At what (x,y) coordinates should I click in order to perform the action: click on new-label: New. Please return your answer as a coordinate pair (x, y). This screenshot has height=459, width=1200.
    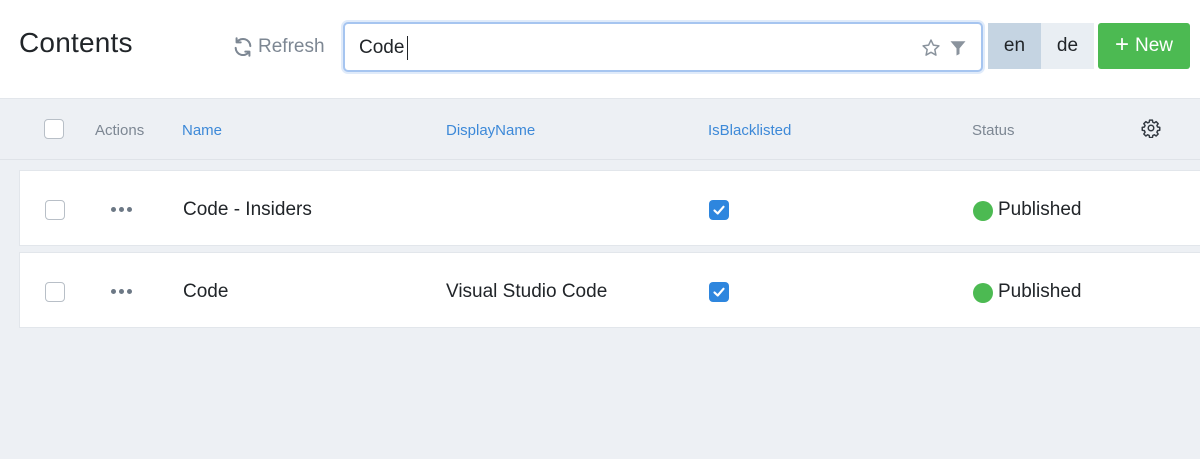
    Looking at the image, I should click on (1154, 45).